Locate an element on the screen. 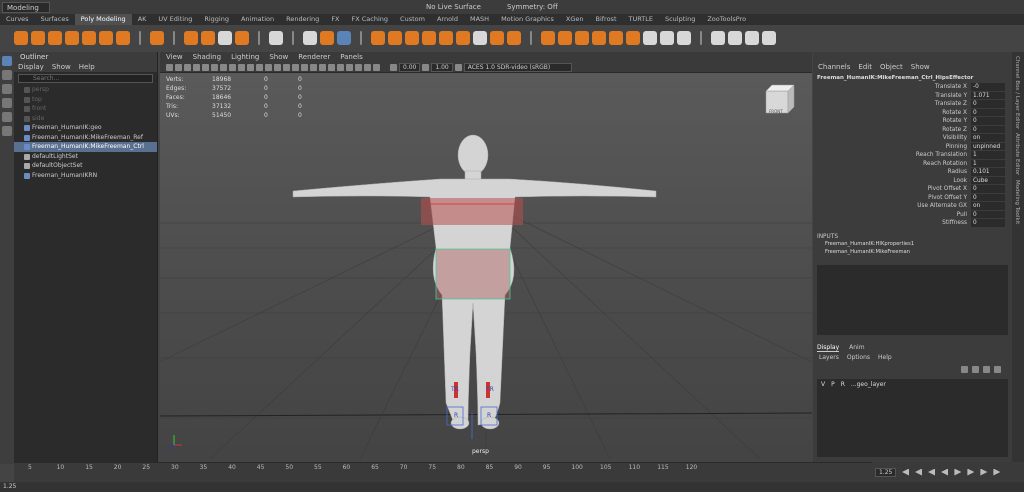  attribute-value: 0.101 is located at coordinates (988, 172).